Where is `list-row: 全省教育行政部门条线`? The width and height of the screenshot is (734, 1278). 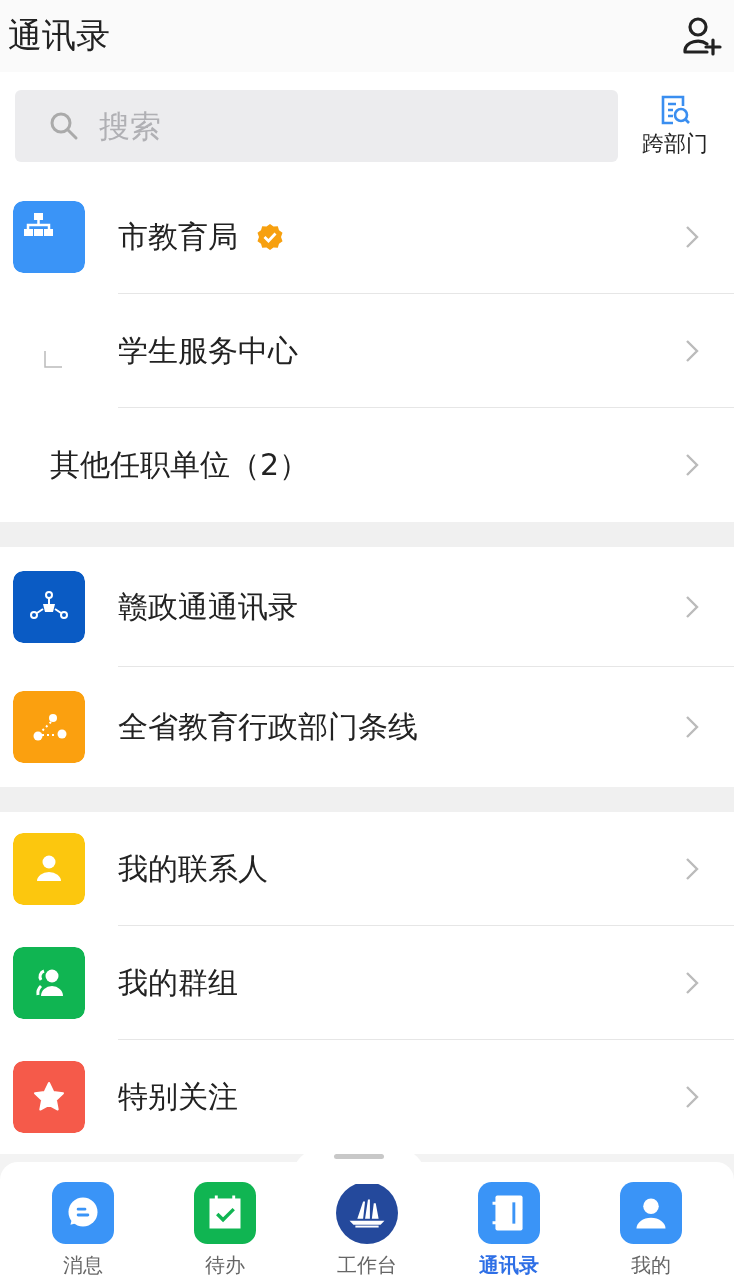
list-row: 全省教育行政部门条线 is located at coordinates (367, 727).